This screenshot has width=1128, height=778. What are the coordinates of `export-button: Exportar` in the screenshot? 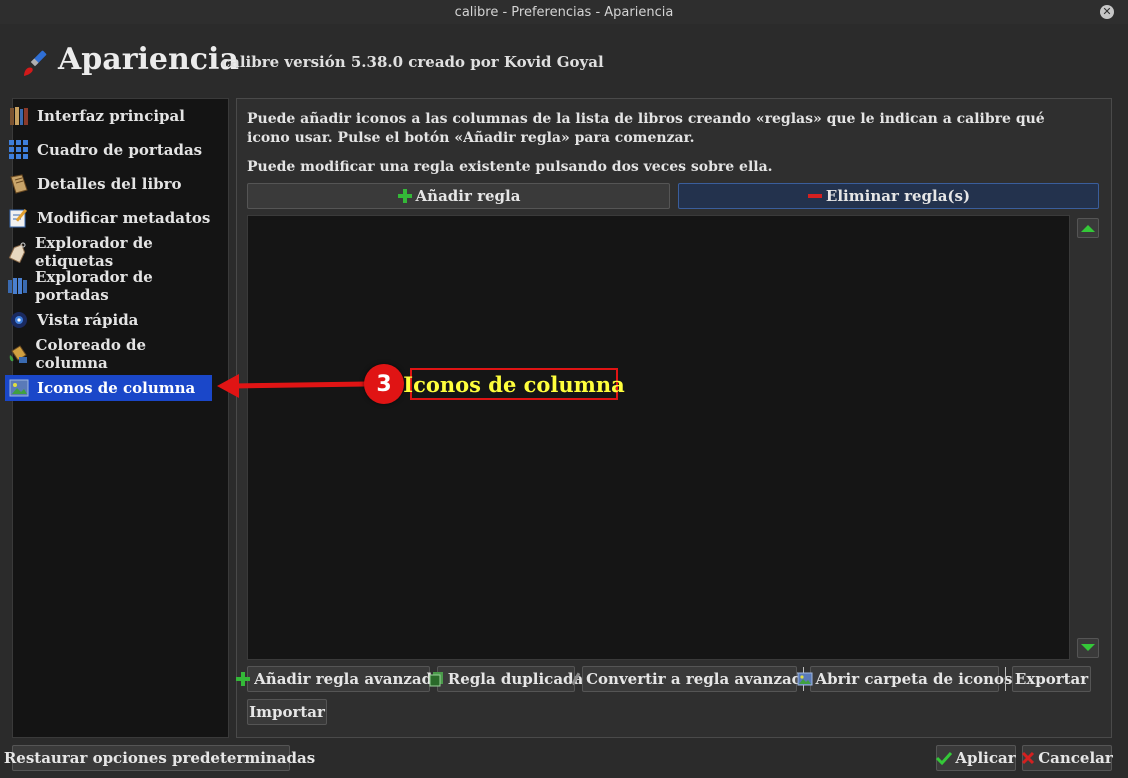 It's located at (1051, 679).